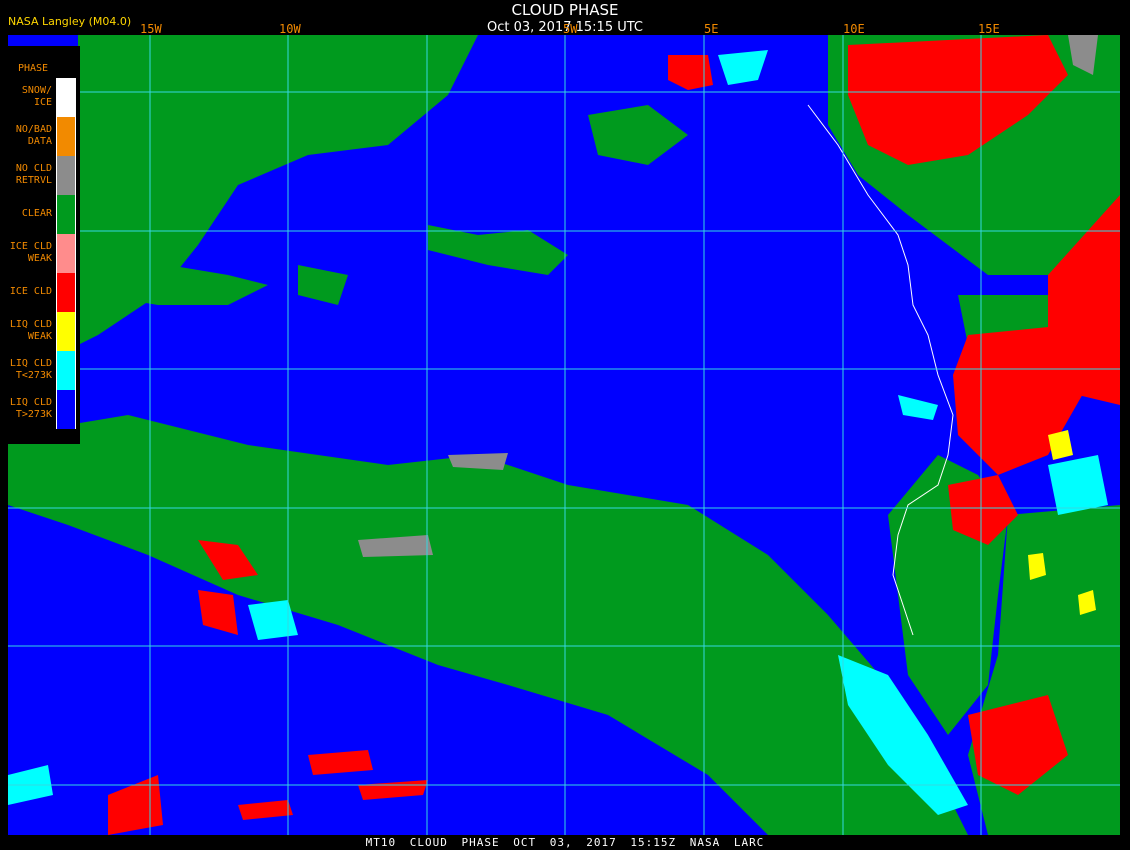 The height and width of the screenshot is (850, 1130). I want to click on legend-label: SNOW/ ICE, so click(36, 96).